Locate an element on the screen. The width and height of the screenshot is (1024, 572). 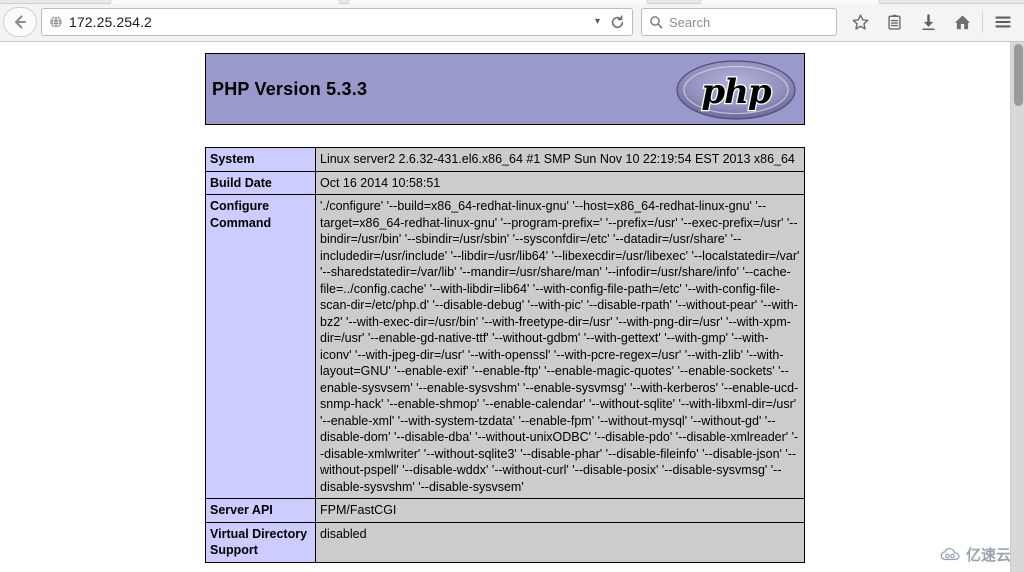
phpinfo-header-banner: PHP Version 5.3.3 php is located at coordinates (505, 89).